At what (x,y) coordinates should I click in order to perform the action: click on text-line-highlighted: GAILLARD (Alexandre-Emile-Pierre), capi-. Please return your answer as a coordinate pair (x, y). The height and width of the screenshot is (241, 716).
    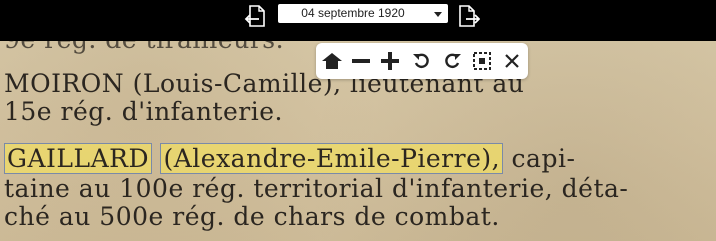
    Looking at the image, I should click on (290, 158).